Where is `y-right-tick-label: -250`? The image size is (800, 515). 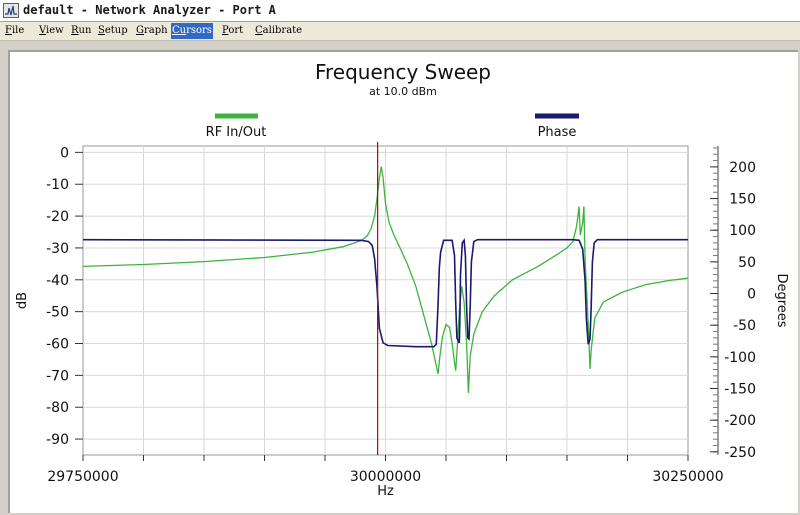
y-right-tick-label: -250 is located at coordinates (740, 453).